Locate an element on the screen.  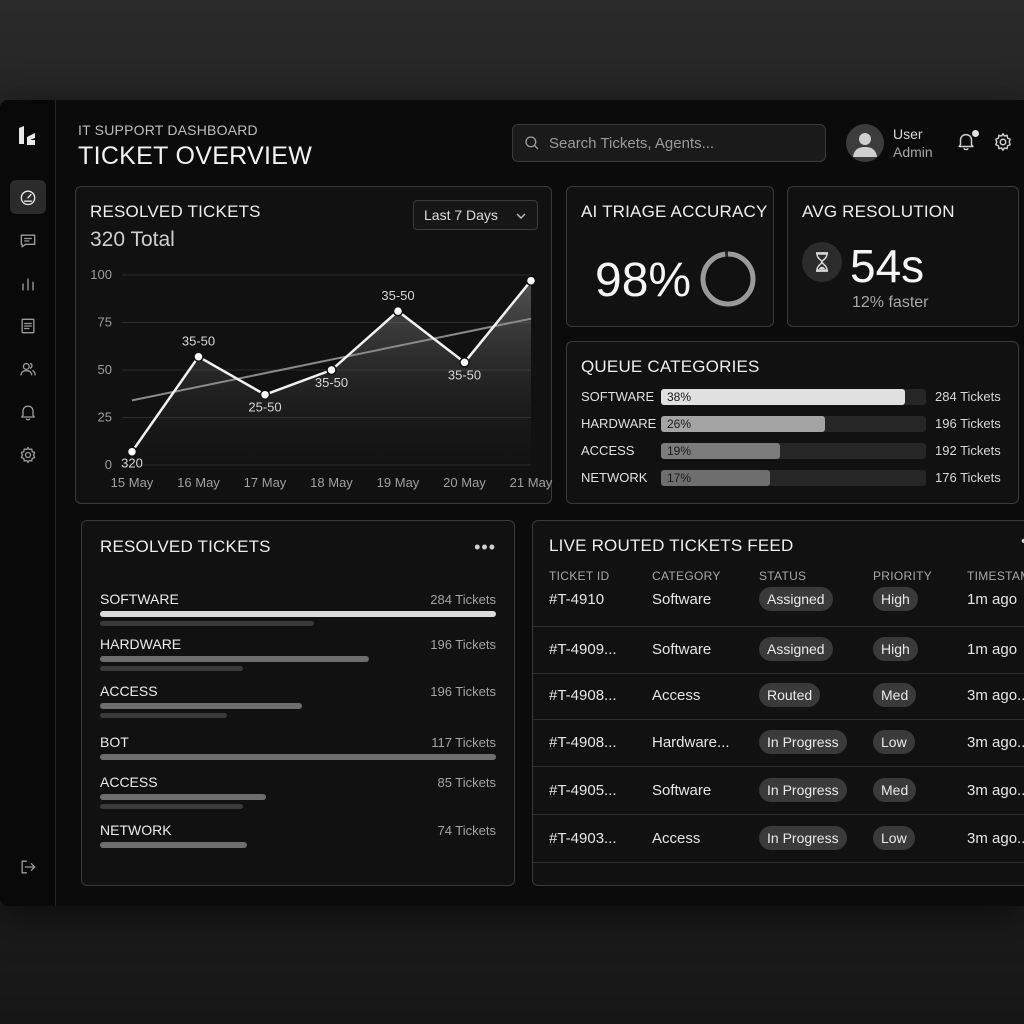
ring-progress is located at coordinates (728, 279).